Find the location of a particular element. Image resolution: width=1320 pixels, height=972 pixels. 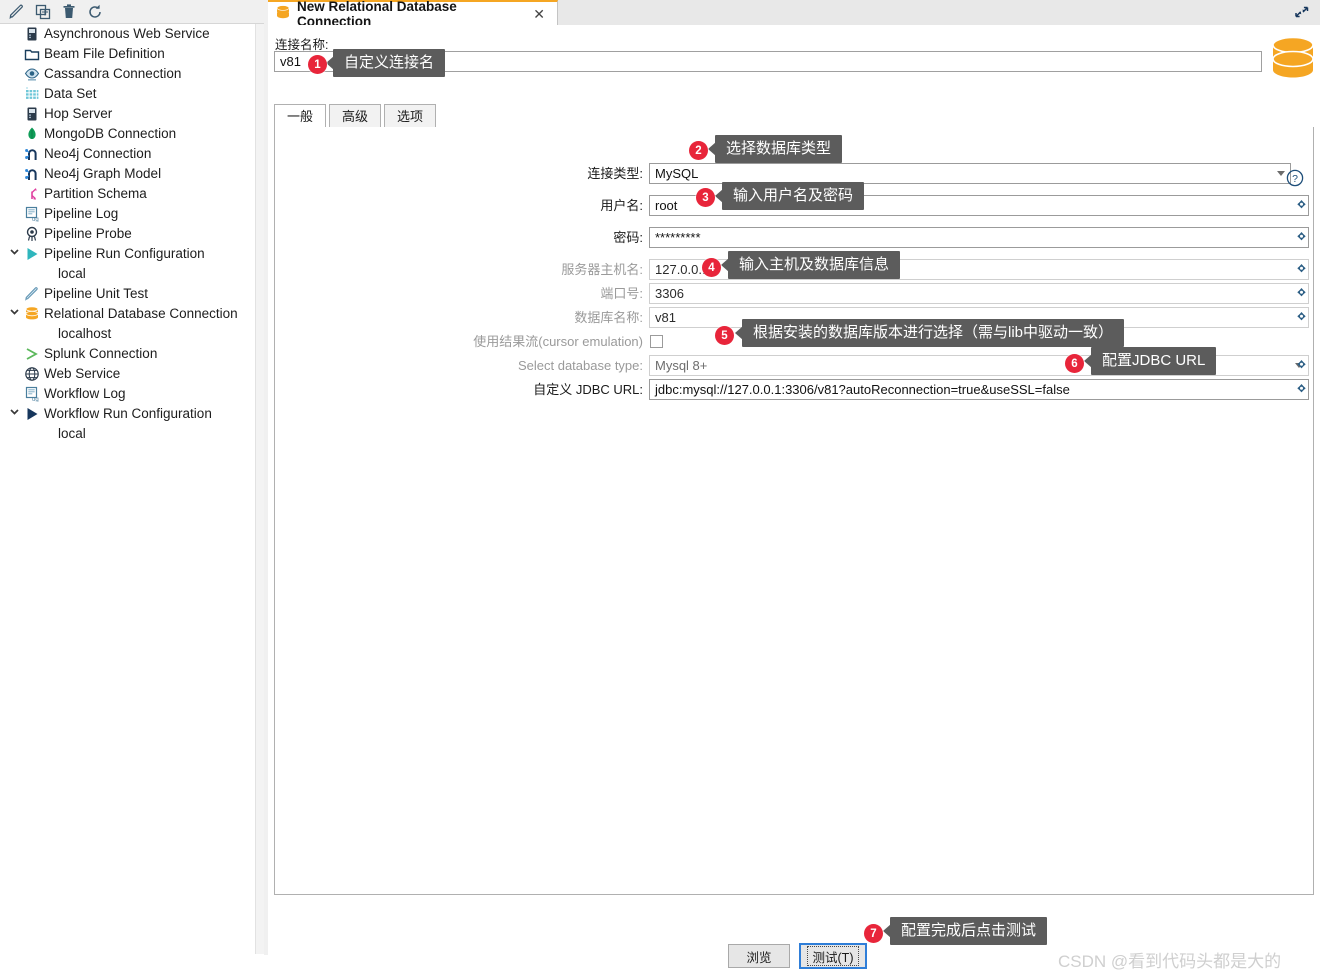

form-tab-label: 高级 is located at coordinates (354, 116).